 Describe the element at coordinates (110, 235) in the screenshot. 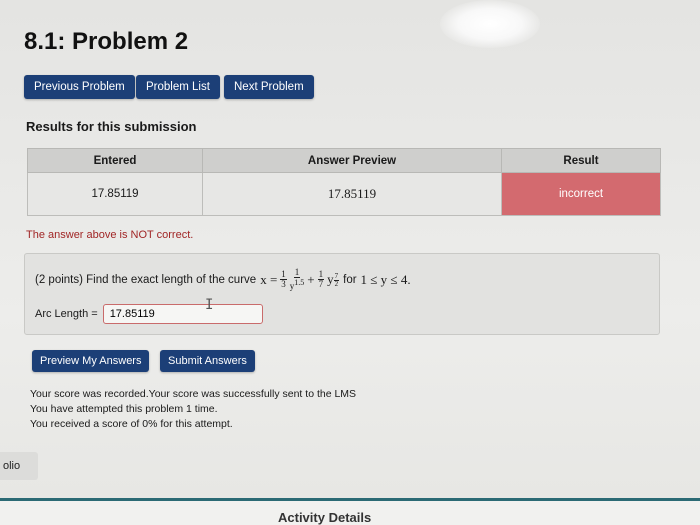

I see `incorrect-message: The answer above is NOT correct.` at that location.